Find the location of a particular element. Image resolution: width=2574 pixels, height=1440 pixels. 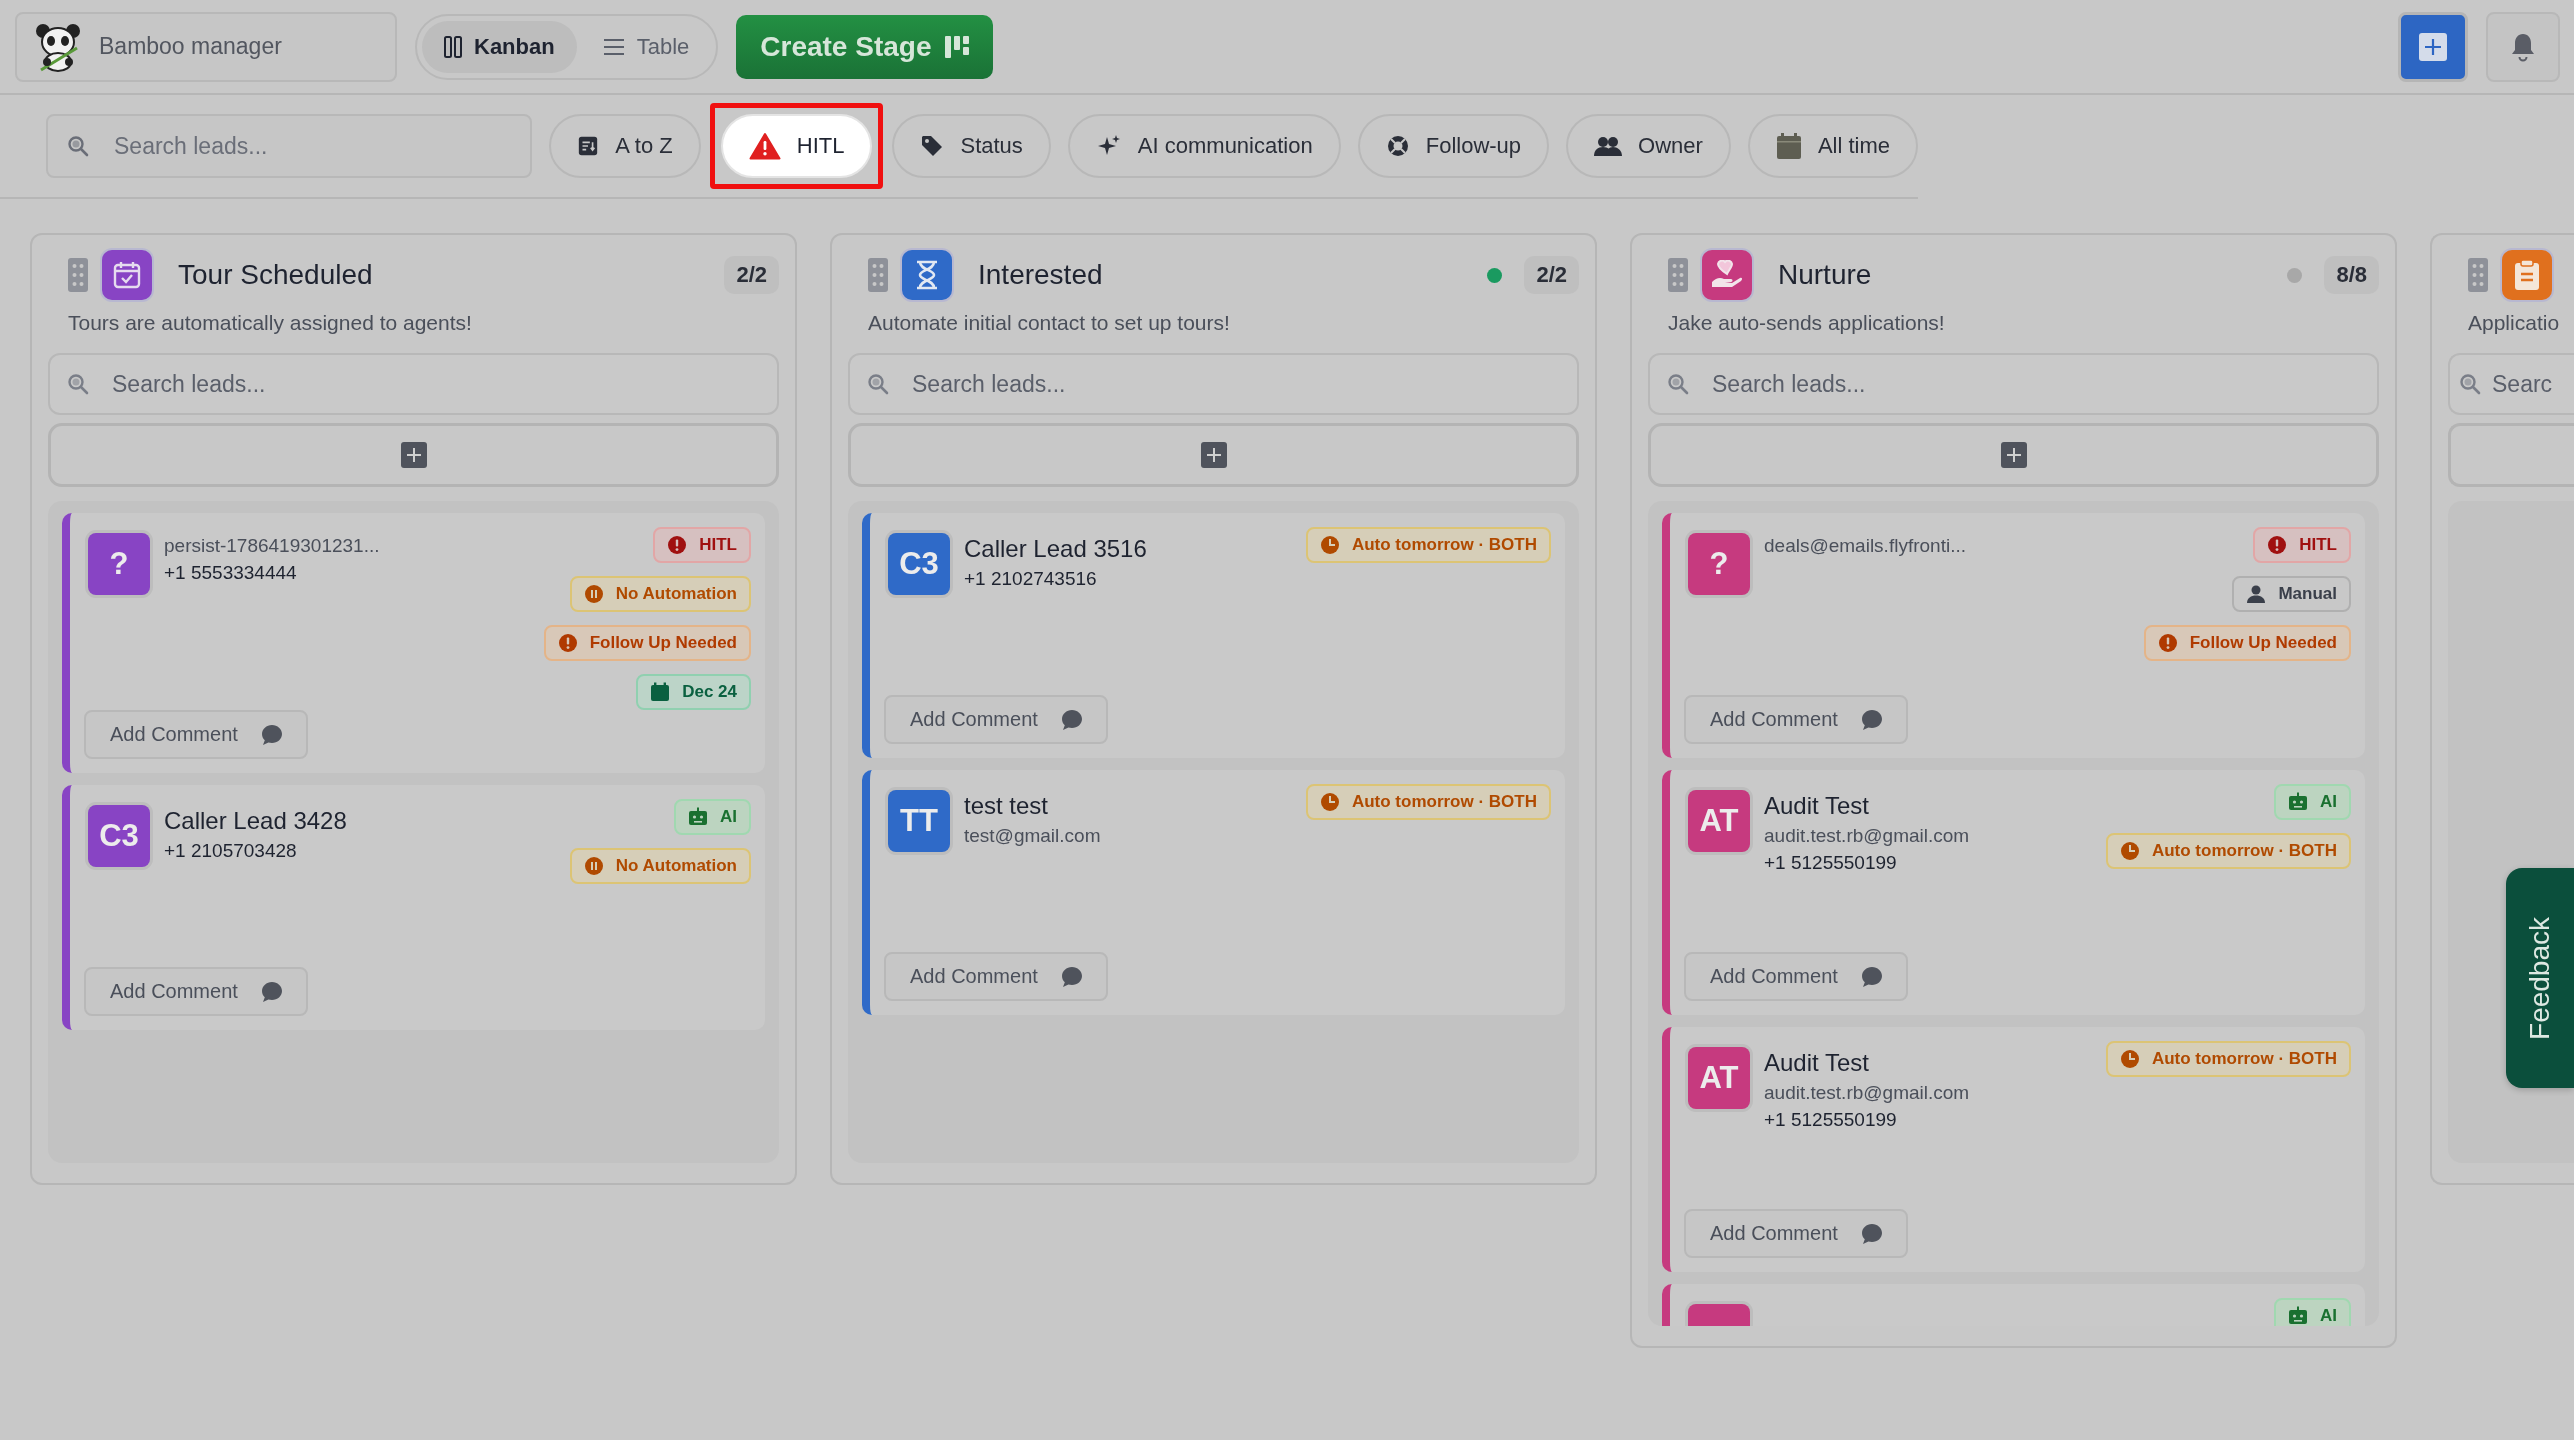

list-icon is located at coordinates (613, 46).